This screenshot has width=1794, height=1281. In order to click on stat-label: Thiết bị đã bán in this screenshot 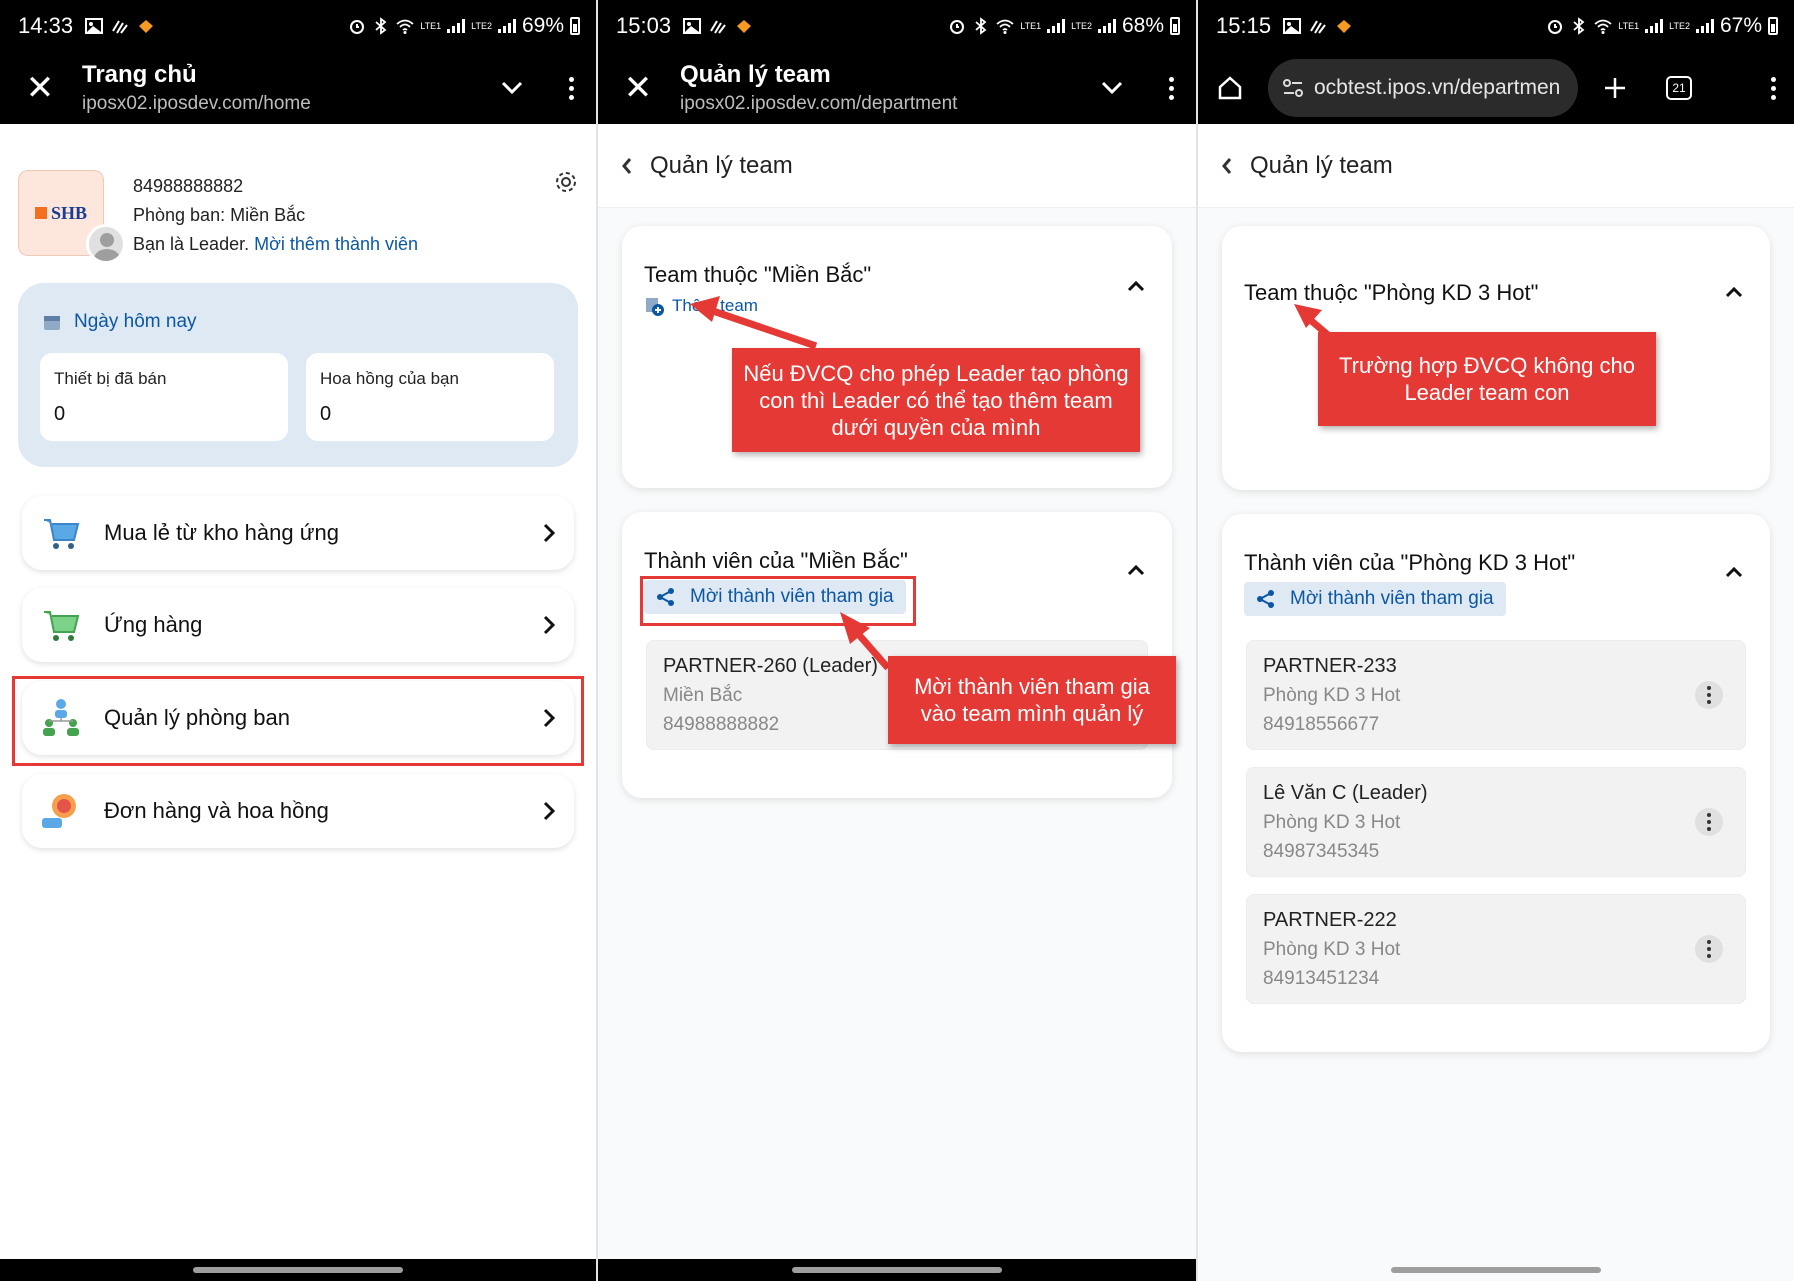, I will do `click(110, 378)`.